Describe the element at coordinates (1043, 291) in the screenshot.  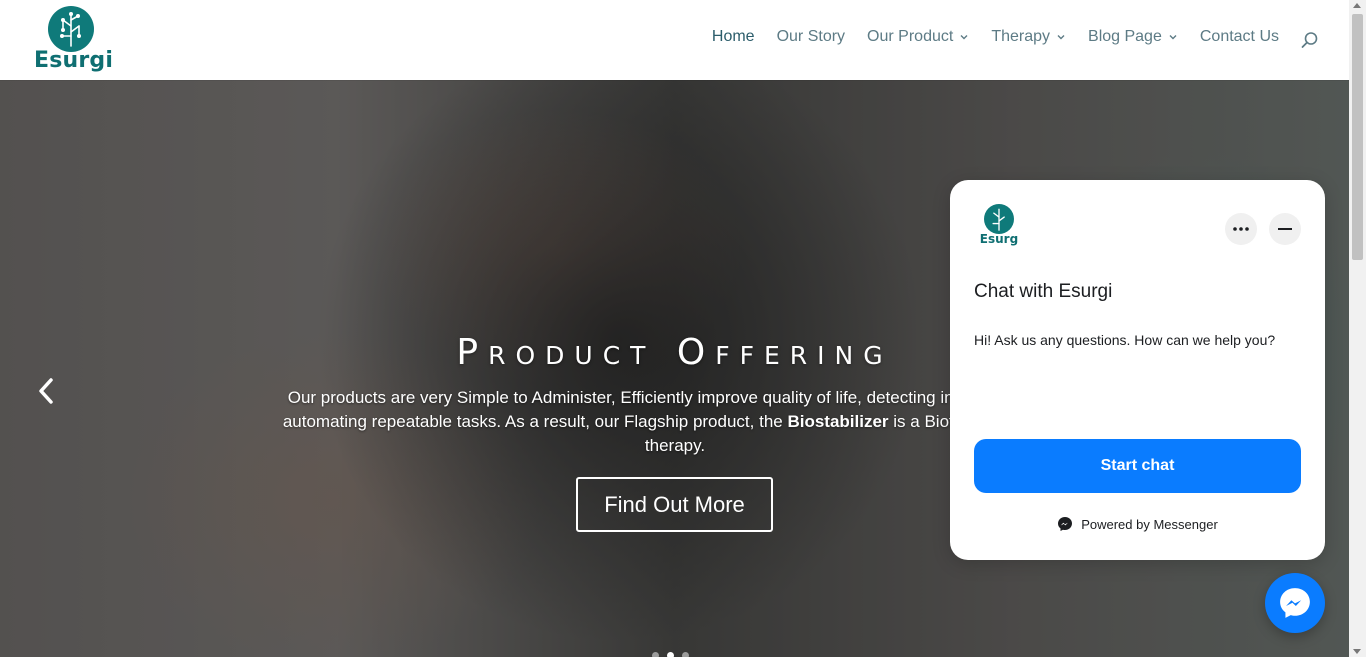
I see `chat-title: Chat with Esurgi` at that location.